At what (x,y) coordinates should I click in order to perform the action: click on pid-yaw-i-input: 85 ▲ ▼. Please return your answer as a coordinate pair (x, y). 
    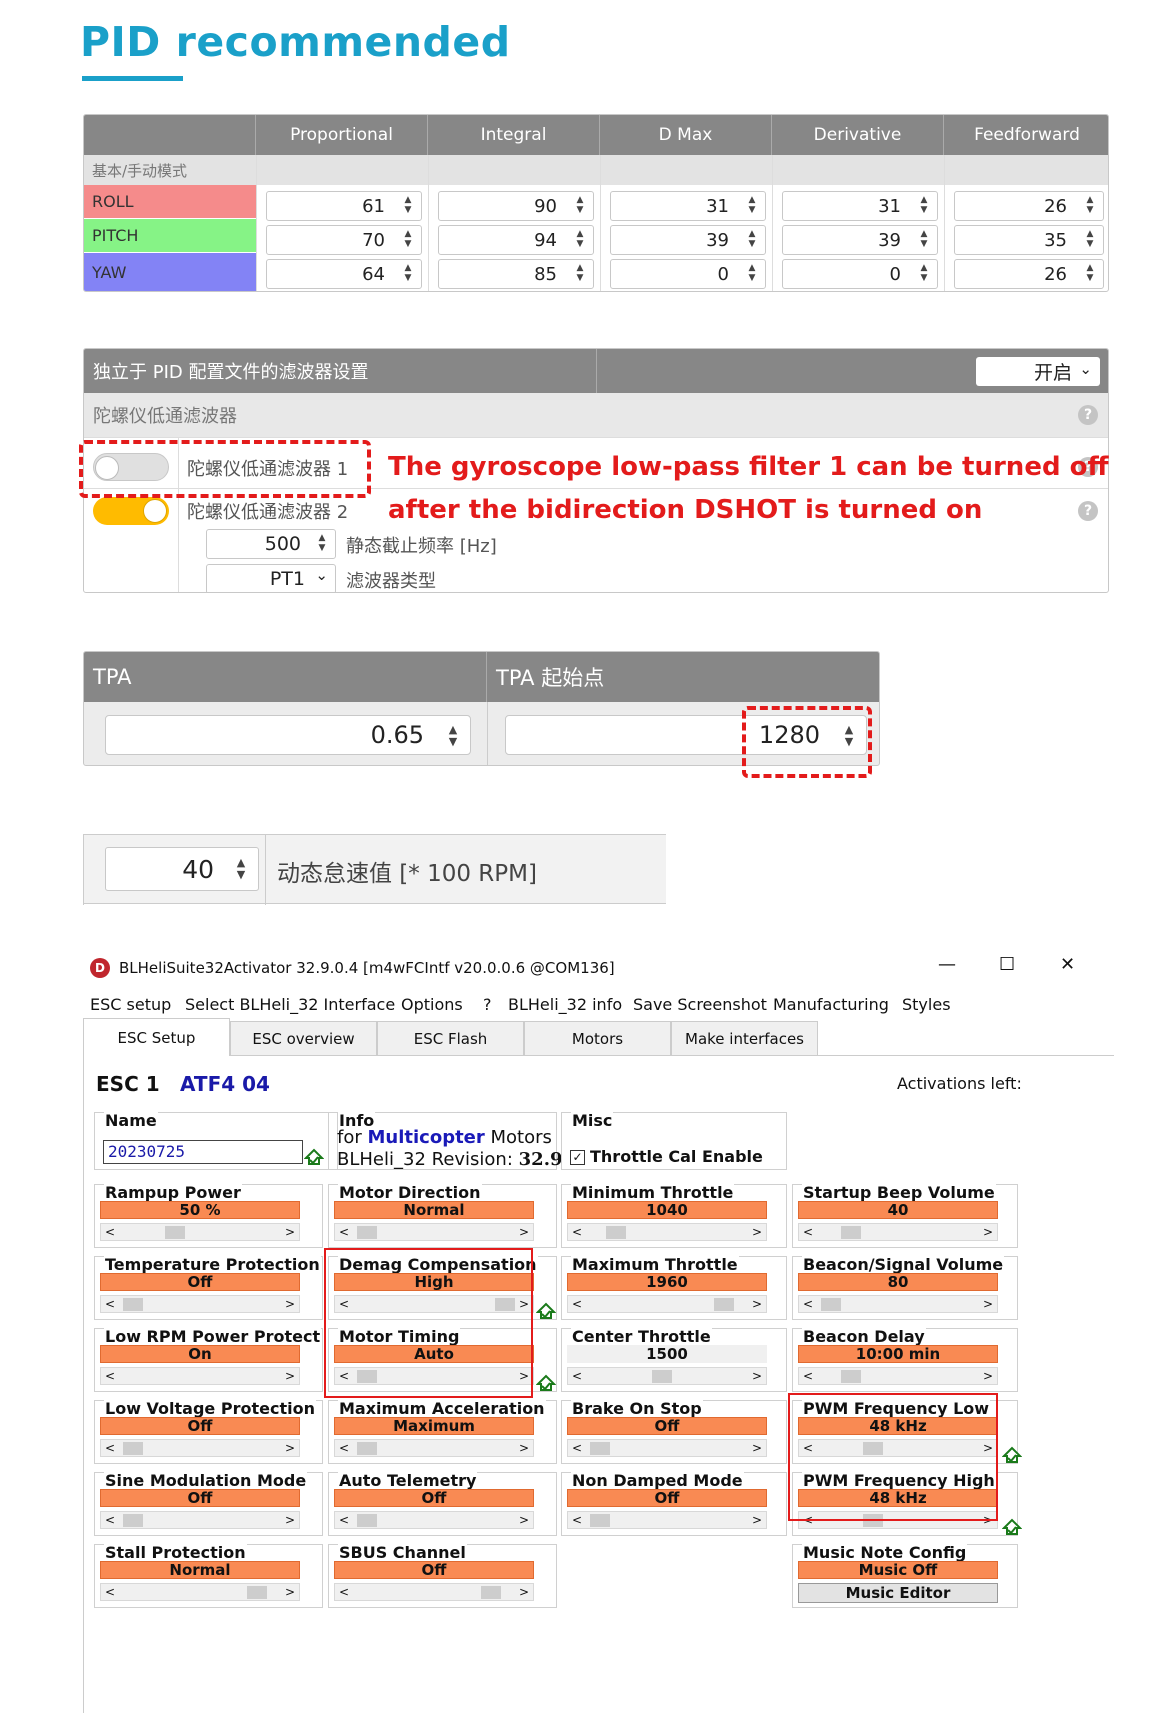
    Looking at the image, I should click on (516, 274).